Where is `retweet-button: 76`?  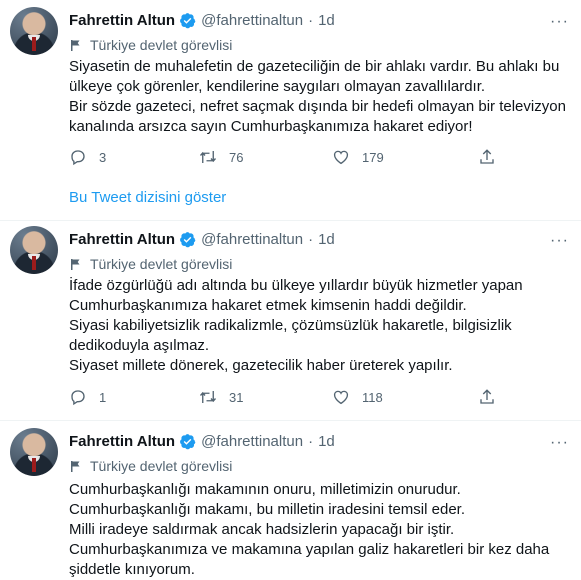 retweet-button: 76 is located at coordinates (221, 157).